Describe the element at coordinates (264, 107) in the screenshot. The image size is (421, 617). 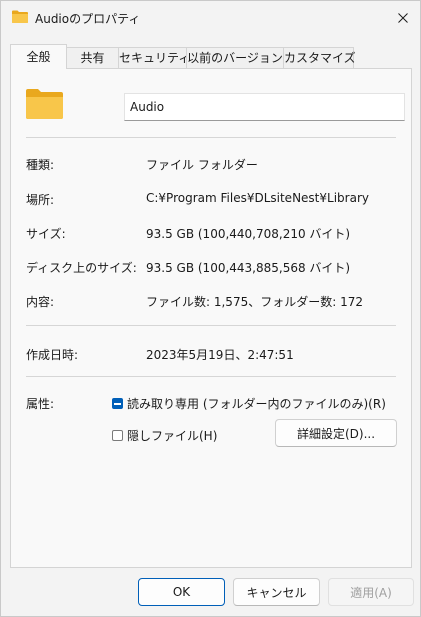
I see `folder-name-input` at that location.